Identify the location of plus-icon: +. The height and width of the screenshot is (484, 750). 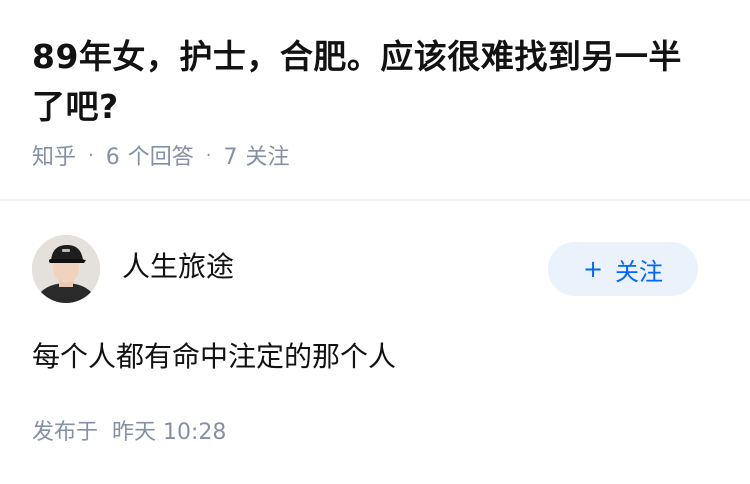
(593, 269).